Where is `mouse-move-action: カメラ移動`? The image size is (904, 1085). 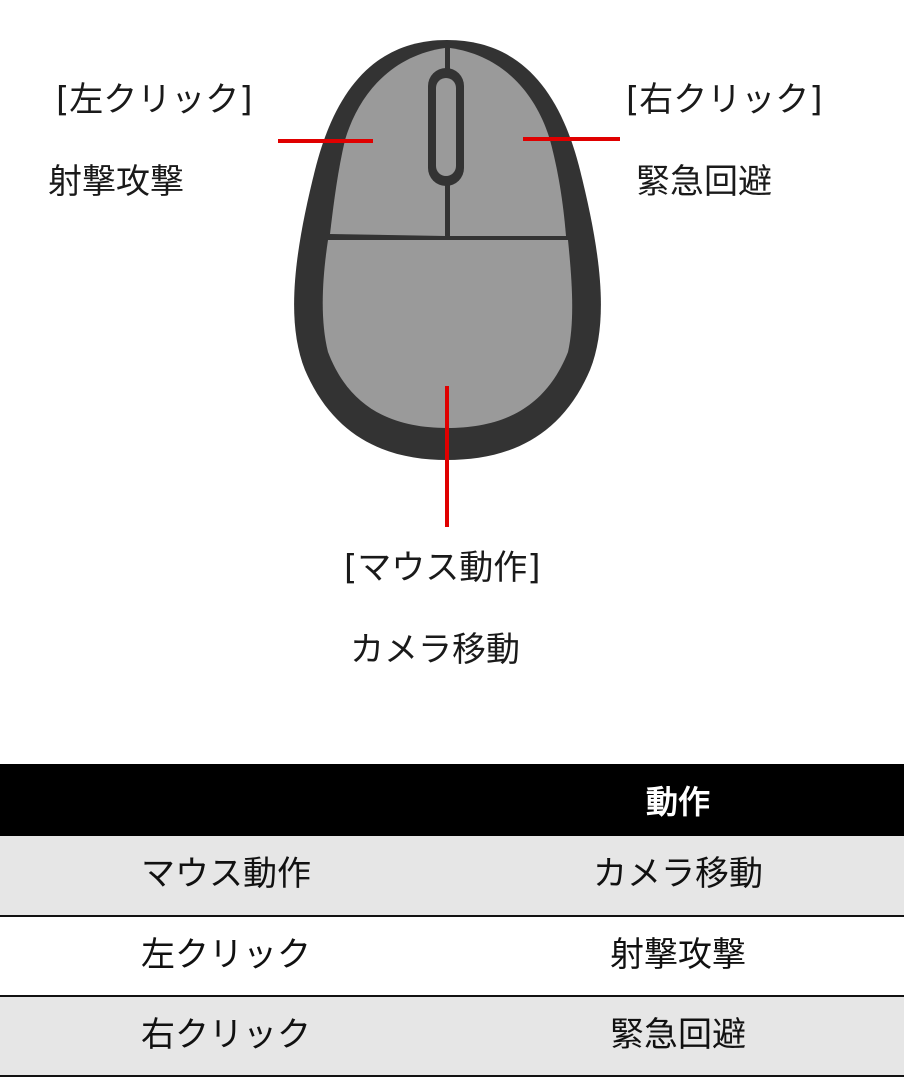 mouse-move-action: カメラ移動 is located at coordinates (435, 650).